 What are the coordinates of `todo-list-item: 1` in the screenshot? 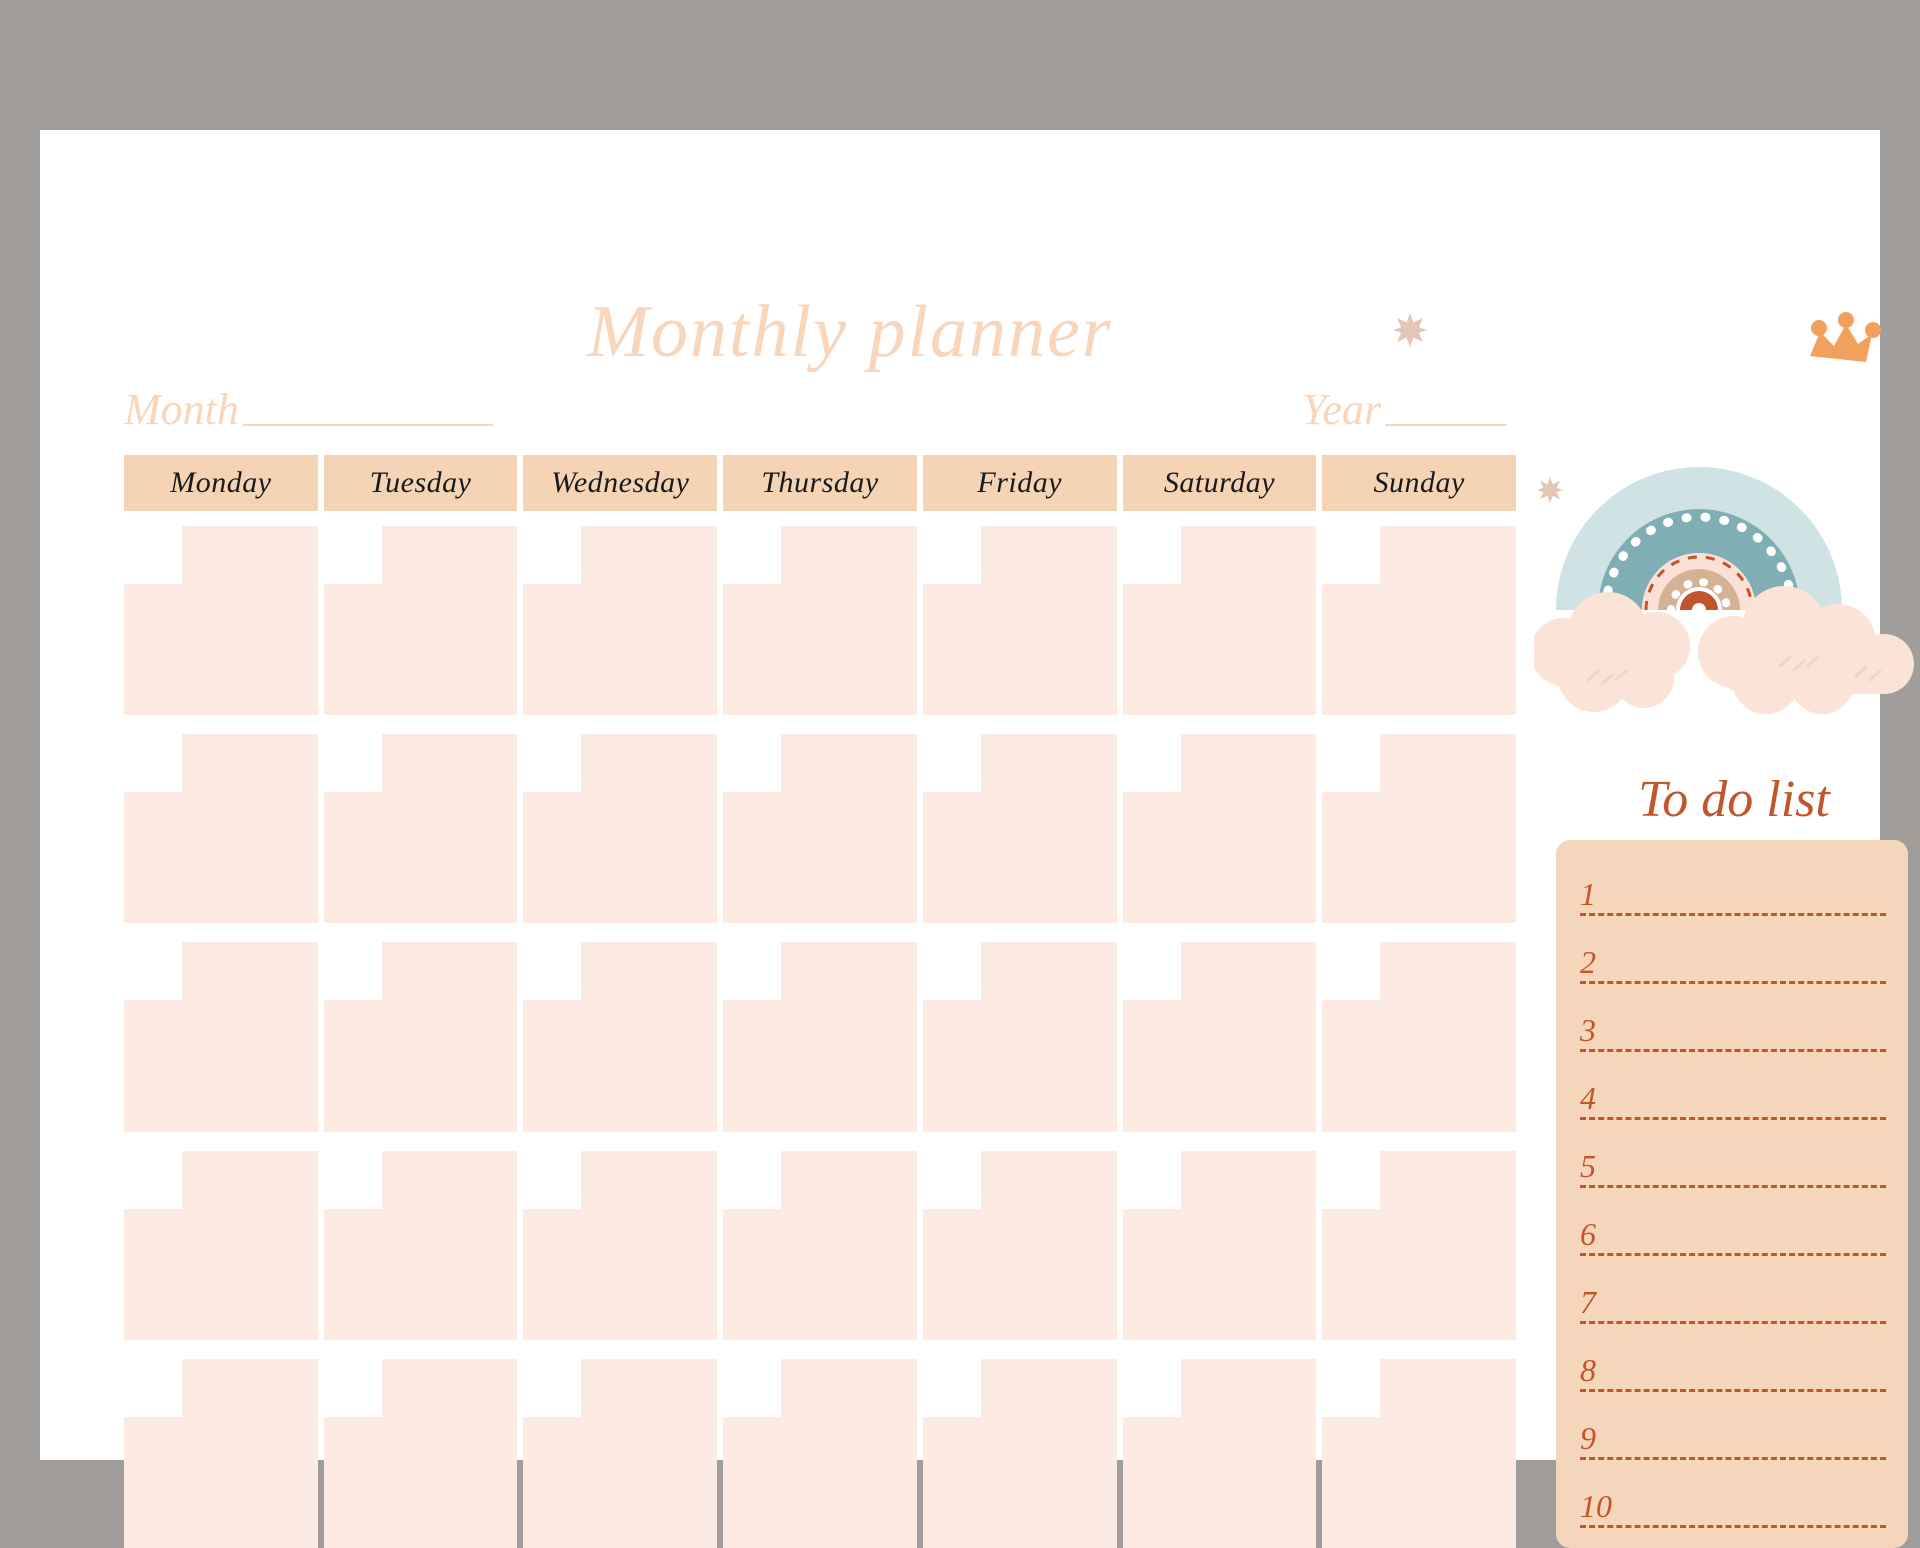 It's located at (1733, 888).